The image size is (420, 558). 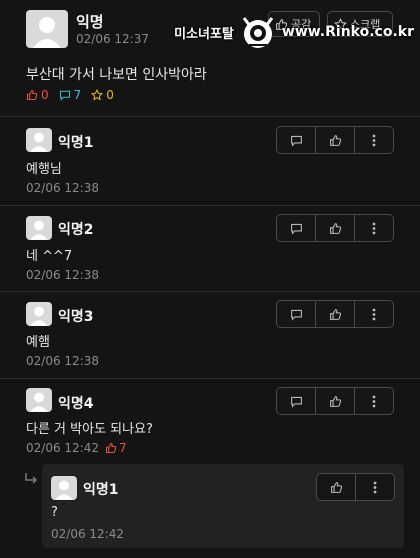 What do you see at coordinates (89, 429) in the screenshot?
I see `comment-body: 다른 거 박아도 되나요?` at bounding box center [89, 429].